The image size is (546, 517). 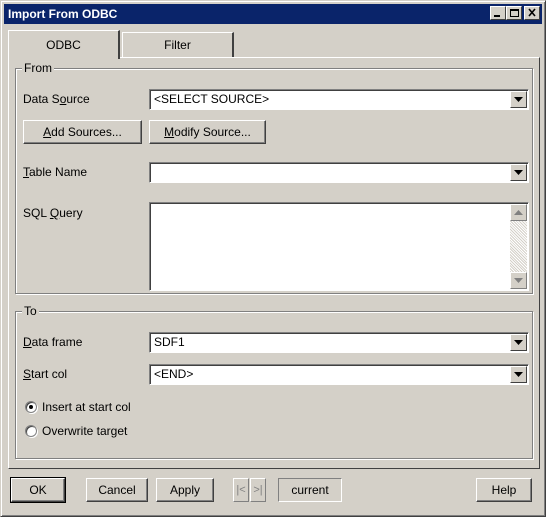 What do you see at coordinates (85, 431) in the screenshot?
I see `overwrite-target-label: Overwrite target` at bounding box center [85, 431].